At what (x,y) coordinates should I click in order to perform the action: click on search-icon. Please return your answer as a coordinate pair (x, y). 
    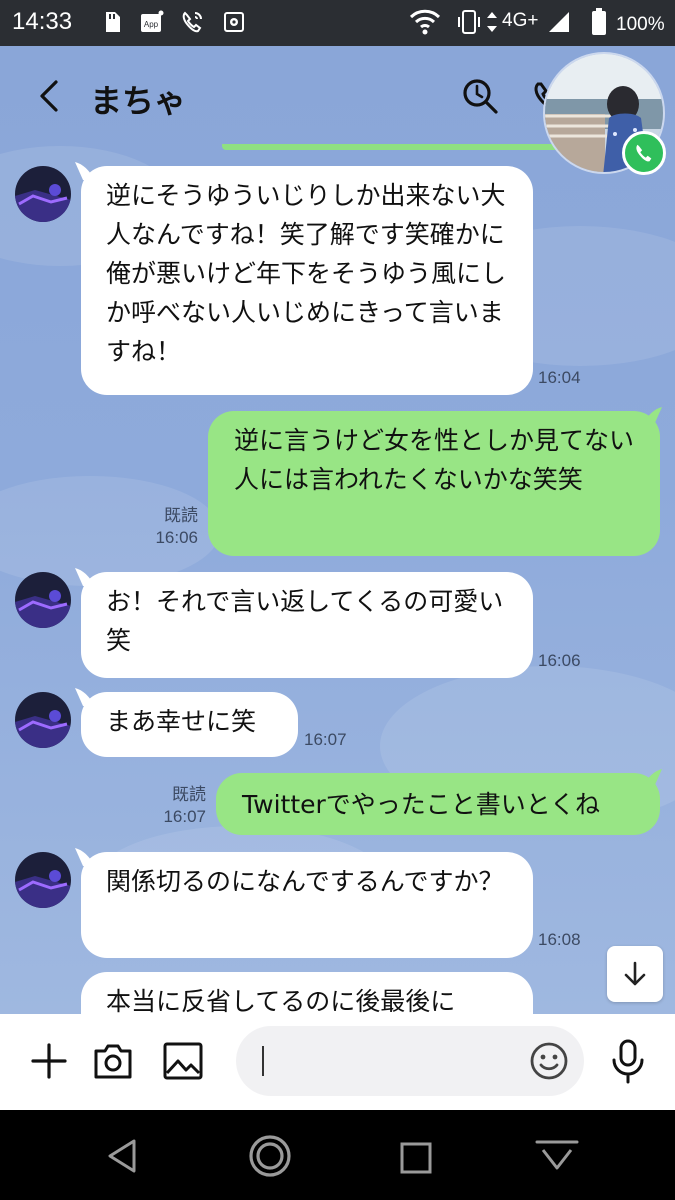
    Looking at the image, I should click on (480, 96).